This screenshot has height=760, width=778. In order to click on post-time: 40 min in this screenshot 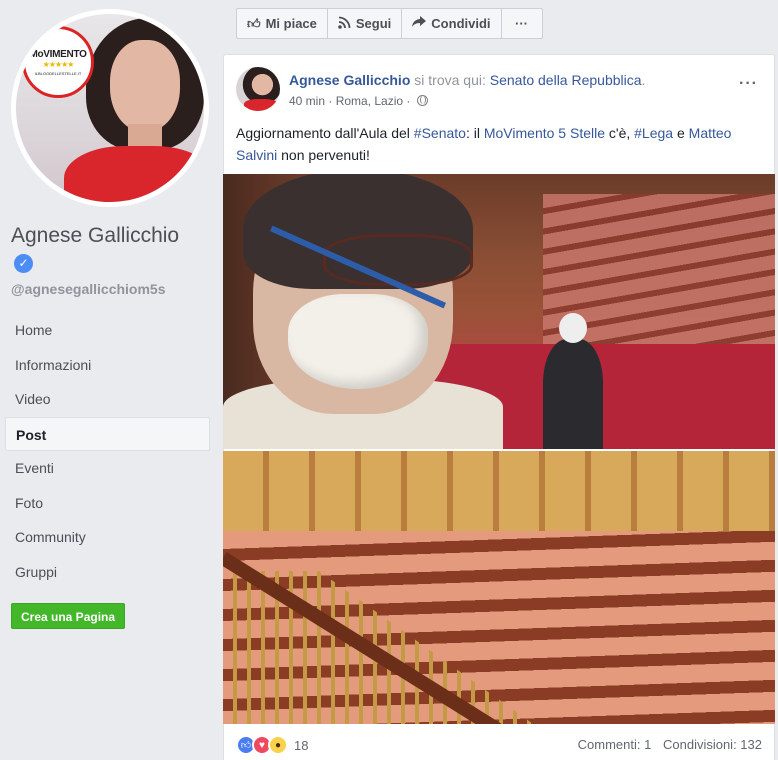, I will do `click(307, 101)`.